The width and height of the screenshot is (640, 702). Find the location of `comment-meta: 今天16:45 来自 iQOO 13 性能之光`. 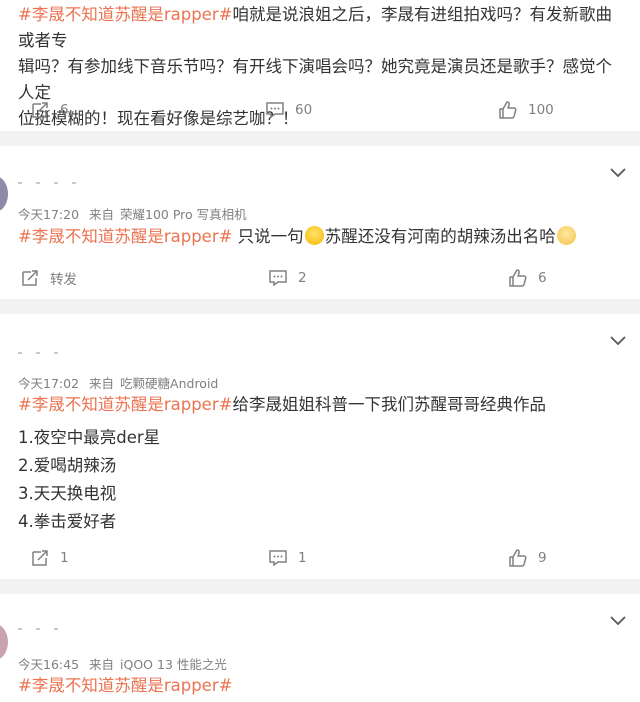

comment-meta: 今天16:45 来自 iQOO 13 性能之光 is located at coordinates (125, 663).